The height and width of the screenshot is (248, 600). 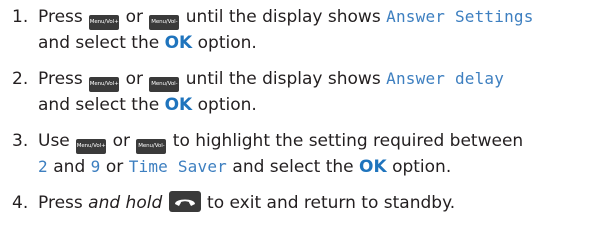 I want to click on emphasis-text: and hold, so click(x=125, y=203).